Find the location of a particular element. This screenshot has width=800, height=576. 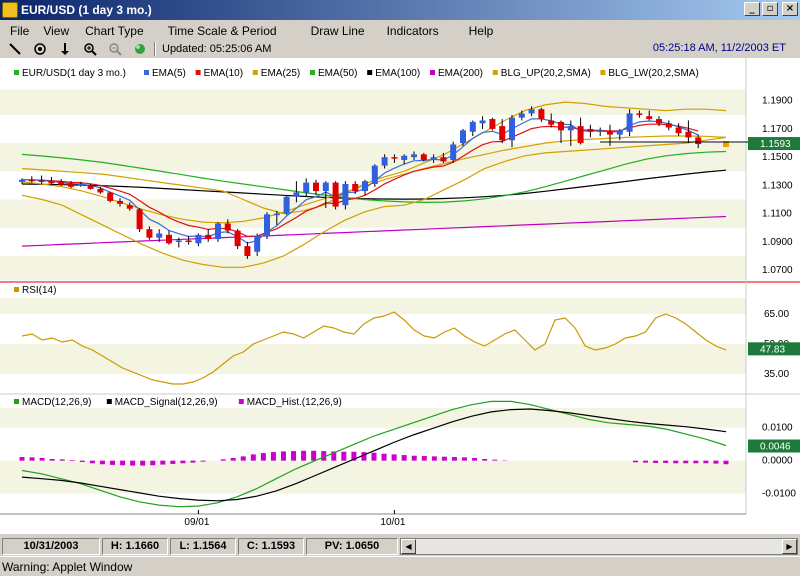

legend-label: BLG_UP(20,2,SMA) is located at coordinates (546, 73).